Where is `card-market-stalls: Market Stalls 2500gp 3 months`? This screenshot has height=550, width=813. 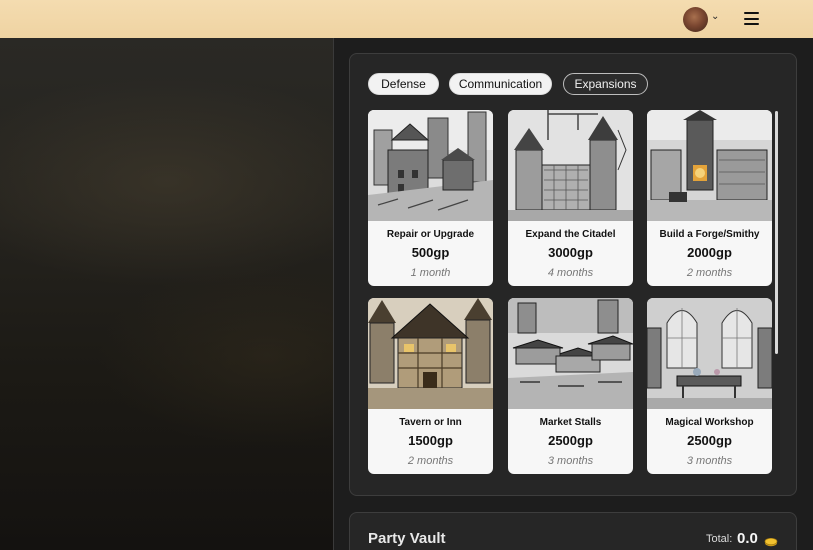 card-market-stalls: Market Stalls 2500gp 3 months is located at coordinates (570, 386).